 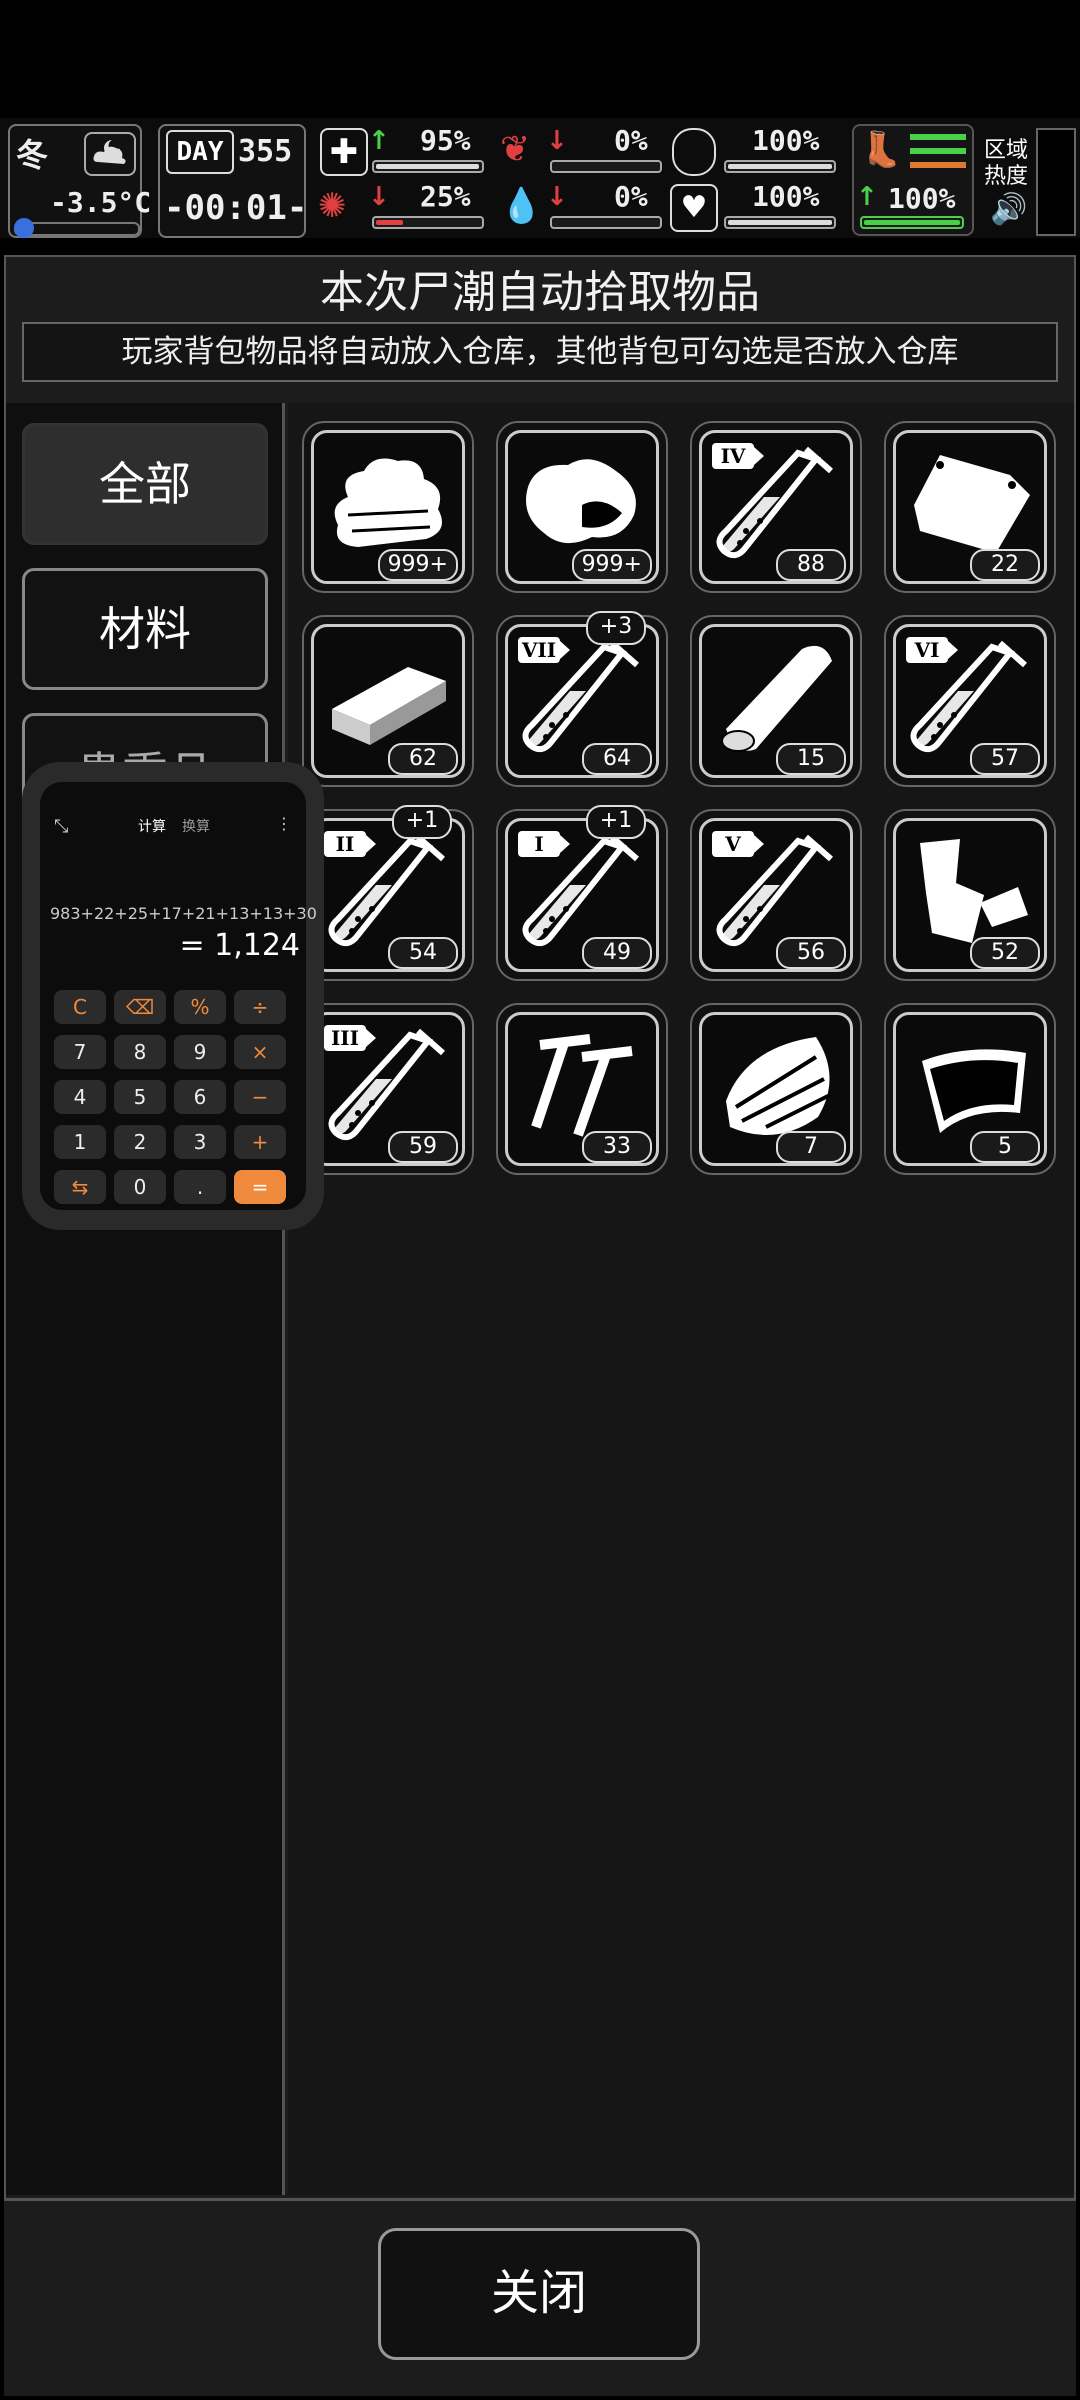 I want to click on bark-icon, so click(x=778, y=1086).